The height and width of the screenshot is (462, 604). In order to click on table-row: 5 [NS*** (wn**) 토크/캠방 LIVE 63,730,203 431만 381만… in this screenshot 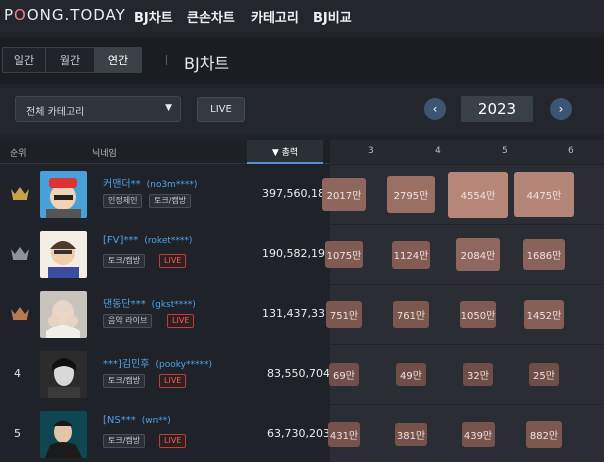, I will do `click(302, 433)`.